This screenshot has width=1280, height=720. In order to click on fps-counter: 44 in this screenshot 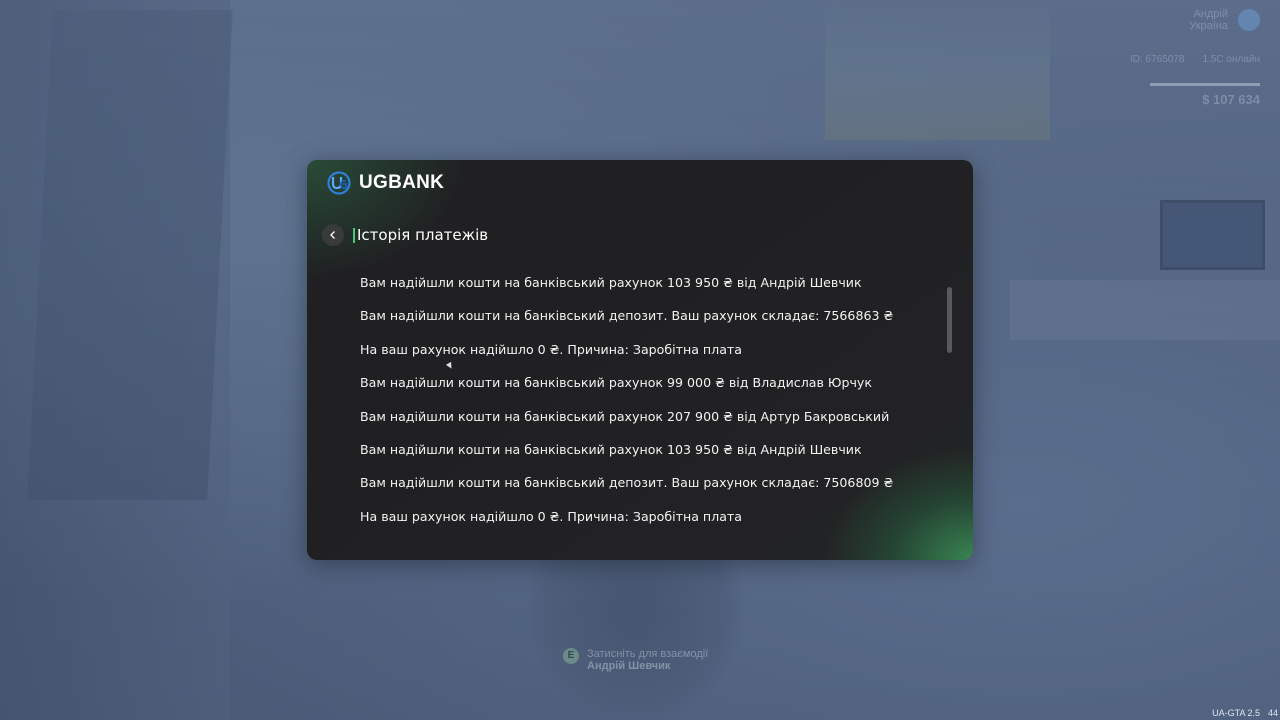, I will do `click(1272, 713)`.